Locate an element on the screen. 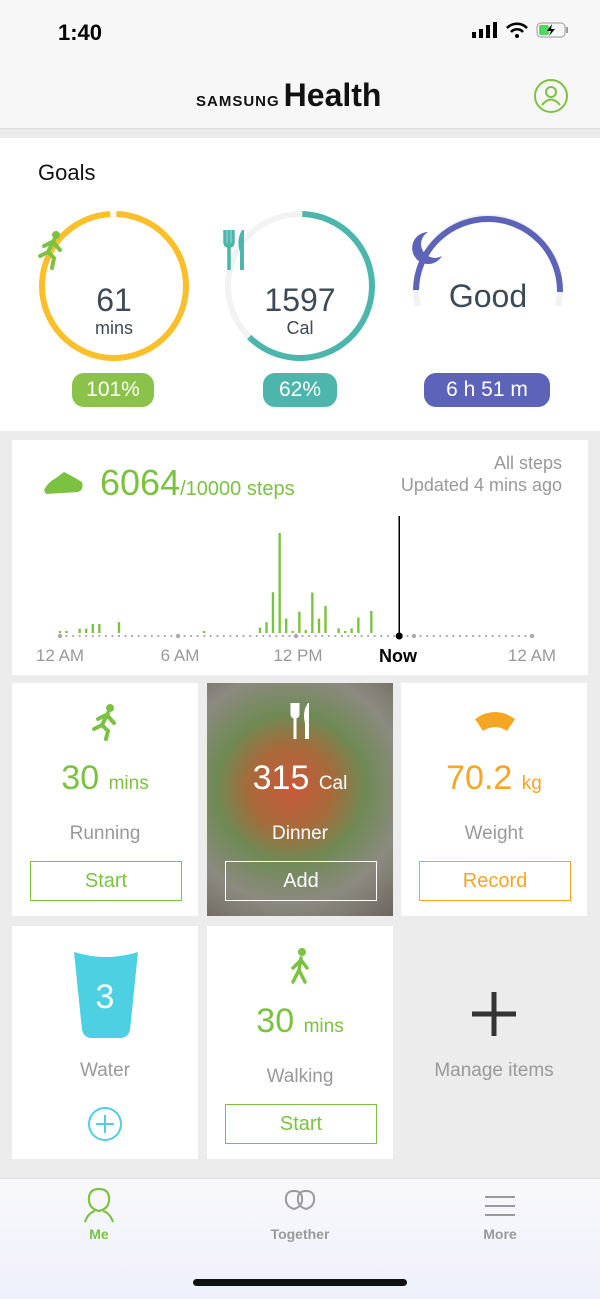  x-tick-now: Now is located at coordinates (398, 656).